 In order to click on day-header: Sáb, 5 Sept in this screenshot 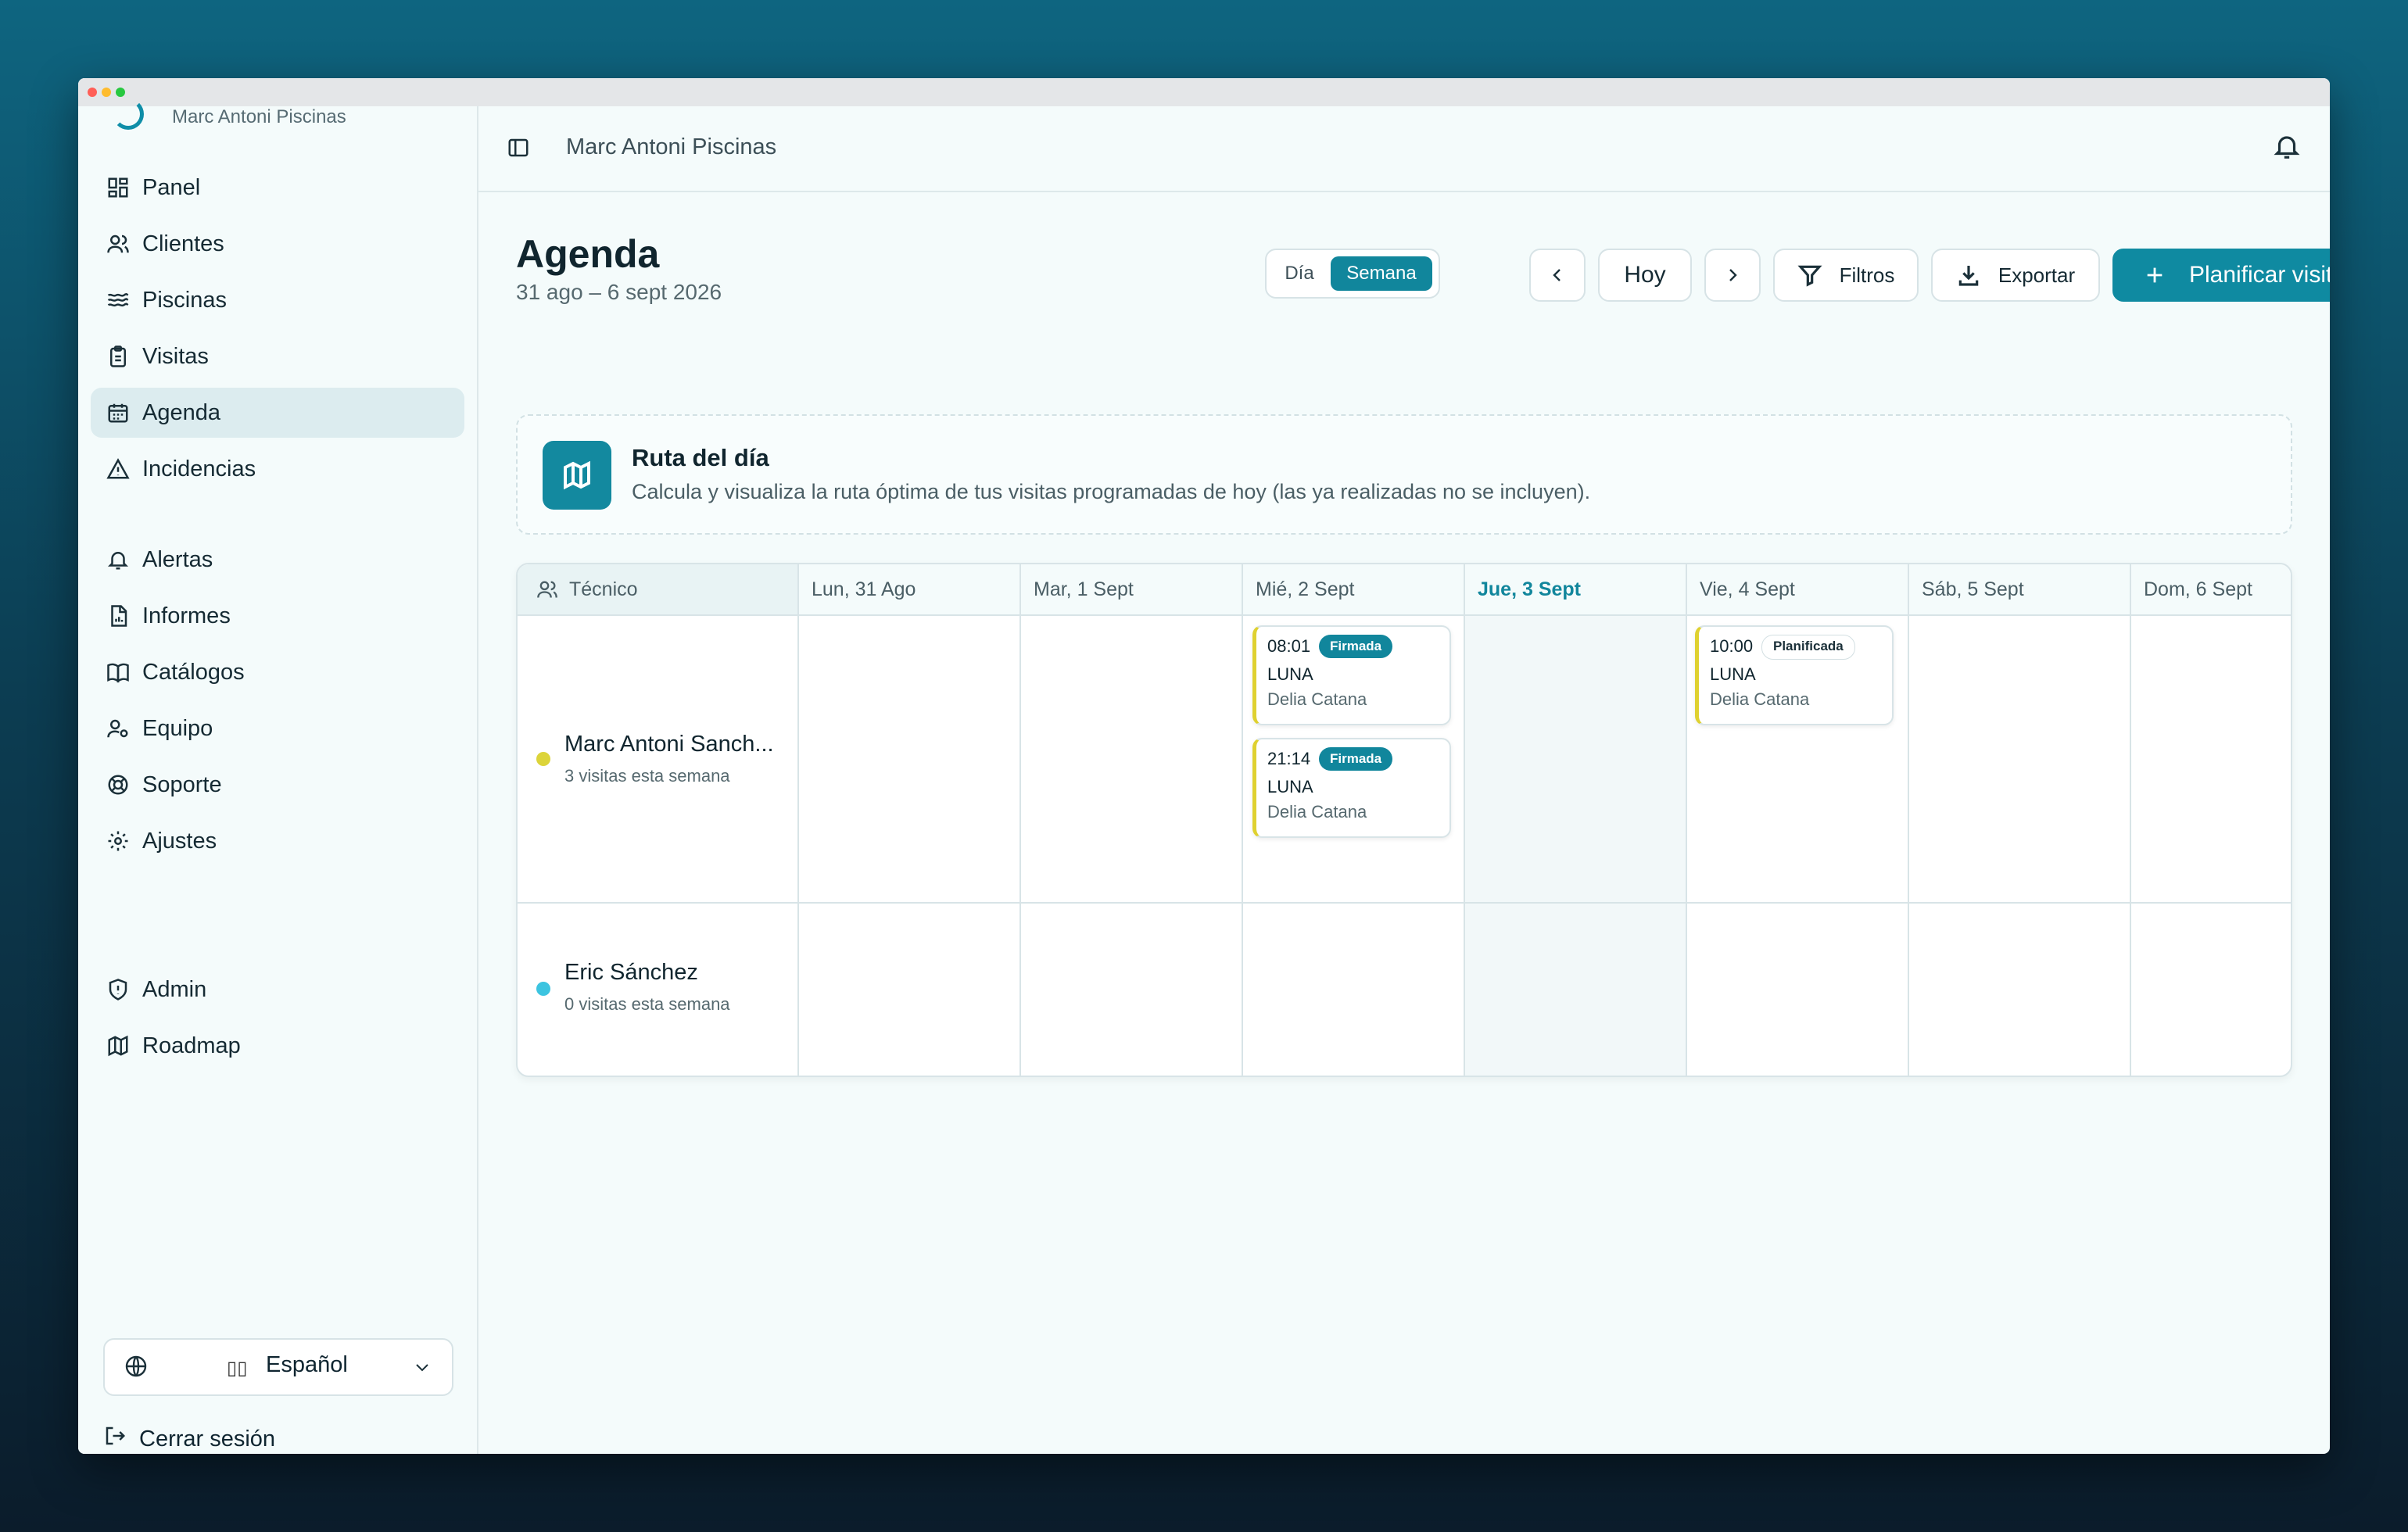, I will do `click(1973, 589)`.